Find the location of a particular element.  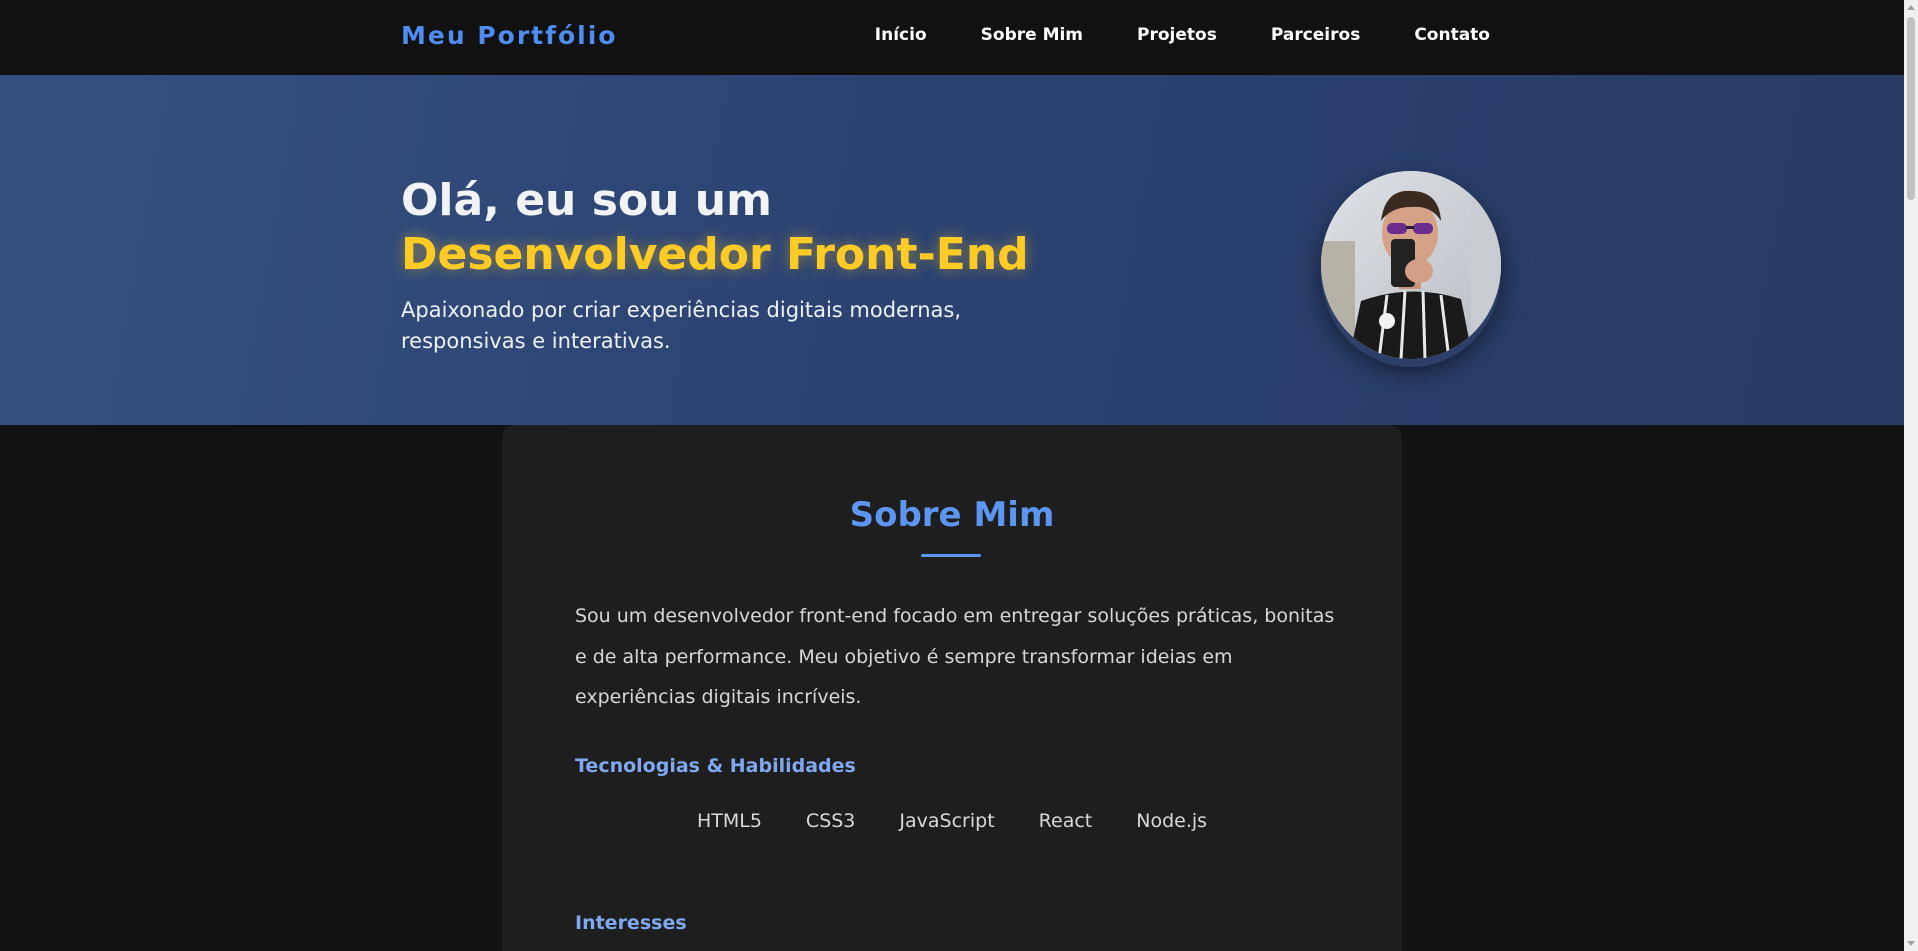

profile-photo-illustration is located at coordinates (1411, 265).